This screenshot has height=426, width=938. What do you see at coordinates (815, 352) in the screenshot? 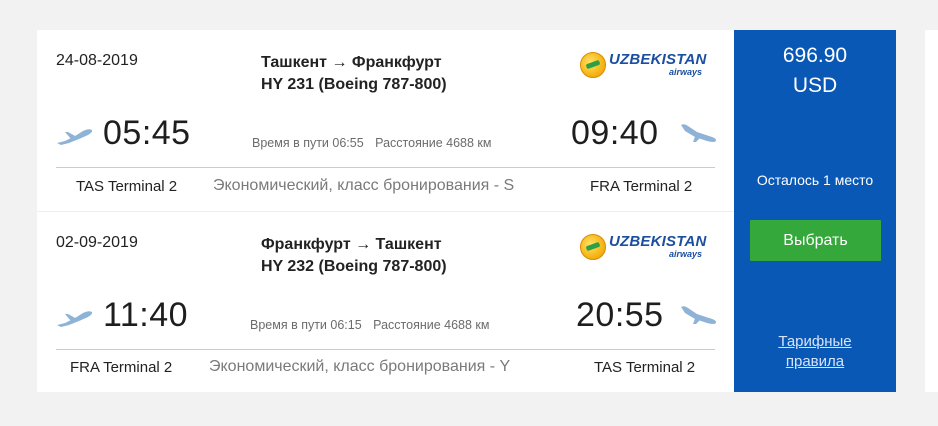
I see `fare-rules-link: Тарифные правила` at bounding box center [815, 352].